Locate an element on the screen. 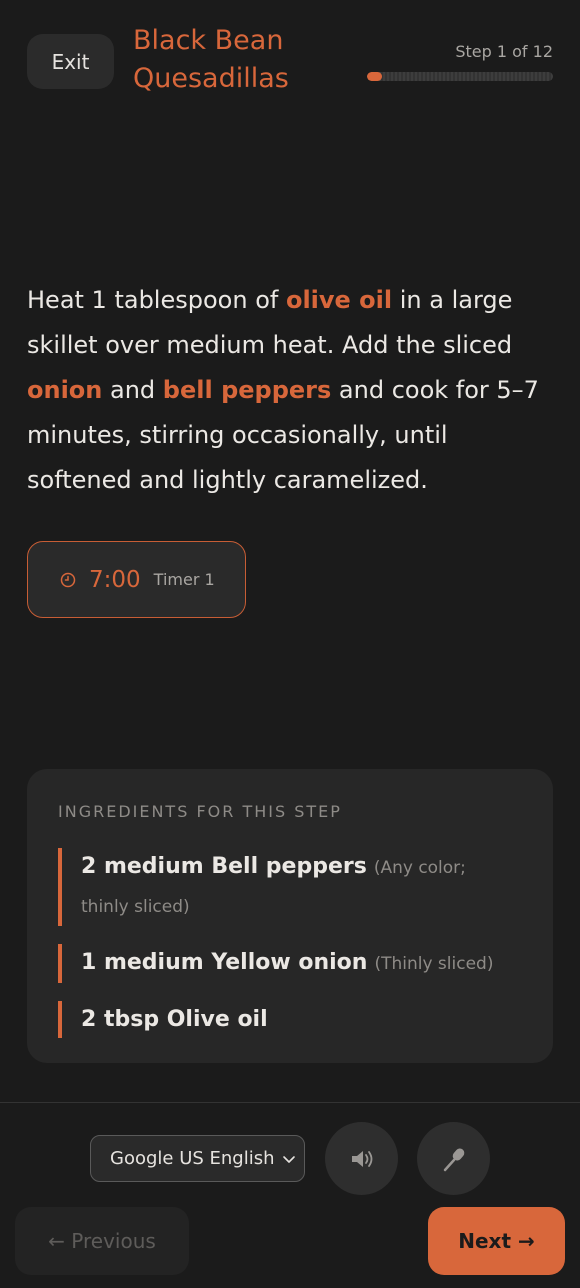 Image resolution: width=580 pixels, height=1288 pixels. ingredient-highlight: olive oil is located at coordinates (339, 300).